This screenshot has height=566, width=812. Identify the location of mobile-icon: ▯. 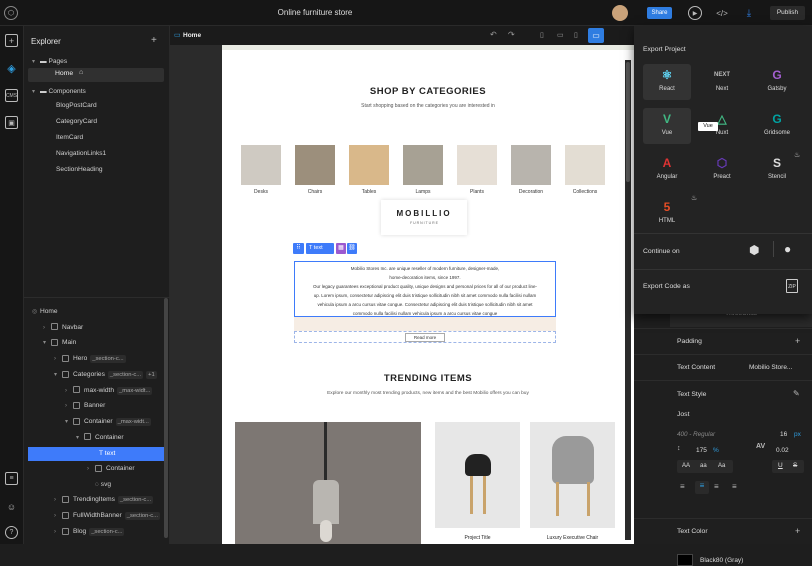
(542, 35).